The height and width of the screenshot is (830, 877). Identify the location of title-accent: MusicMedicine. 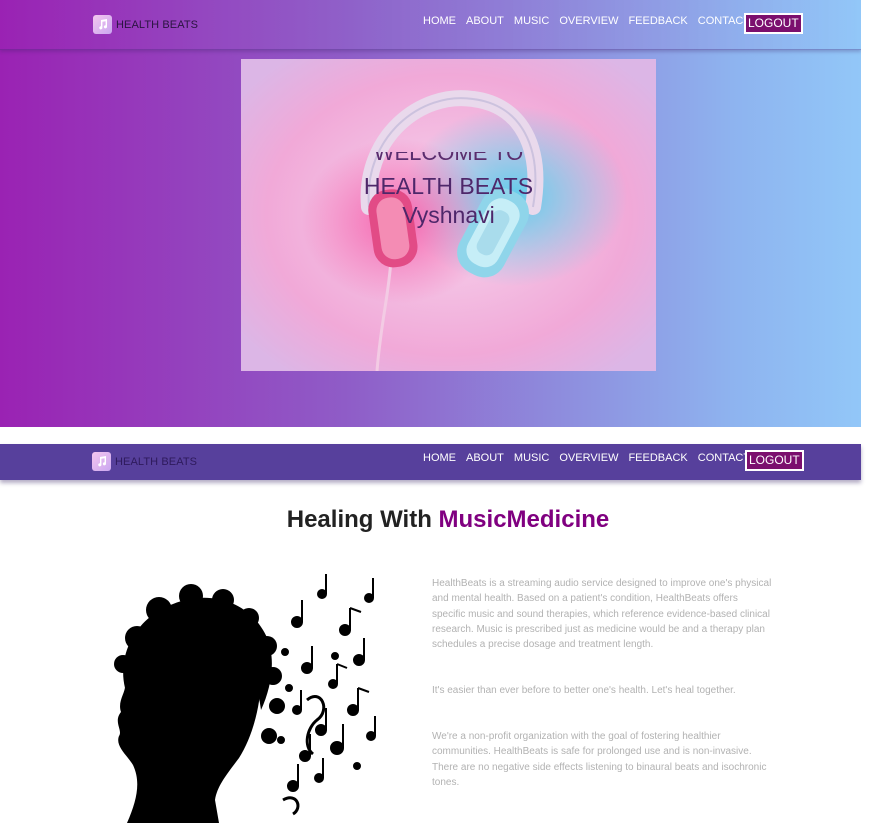
(524, 519).